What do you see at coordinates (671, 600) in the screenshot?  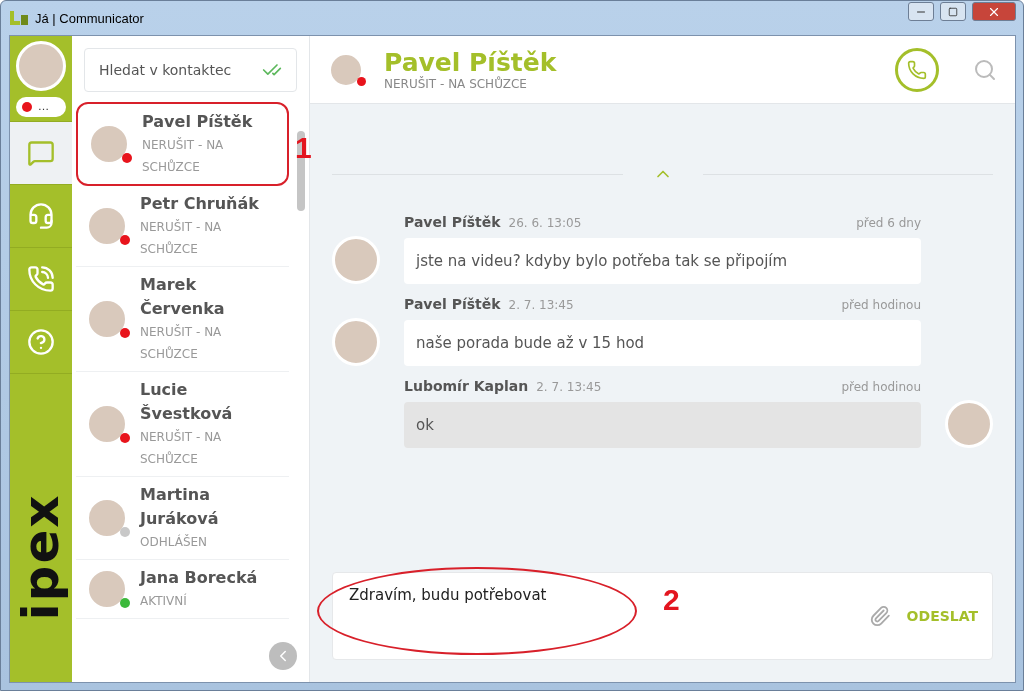 I see `annotation-number: 2` at bounding box center [671, 600].